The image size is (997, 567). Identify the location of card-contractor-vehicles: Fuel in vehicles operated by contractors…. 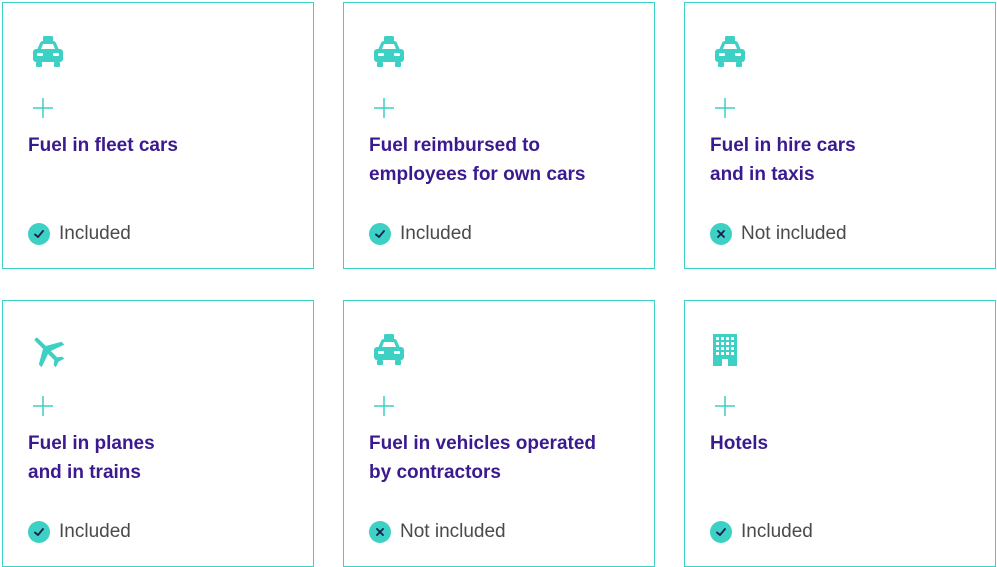
(499, 433).